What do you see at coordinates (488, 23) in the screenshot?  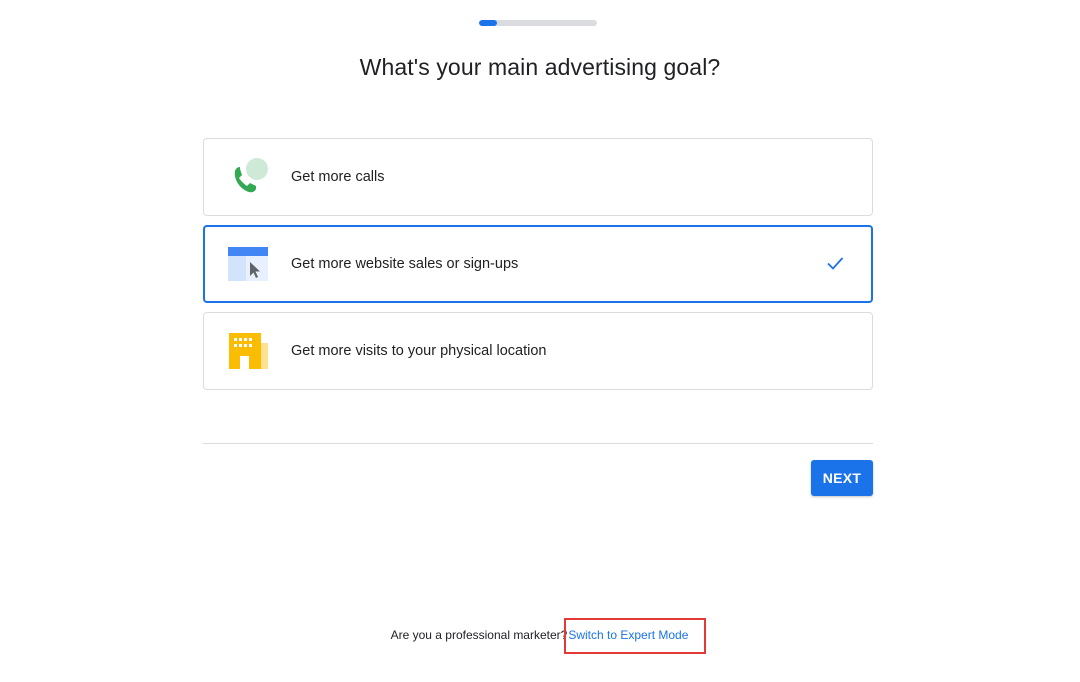 I see `progress-bar-fill` at bounding box center [488, 23].